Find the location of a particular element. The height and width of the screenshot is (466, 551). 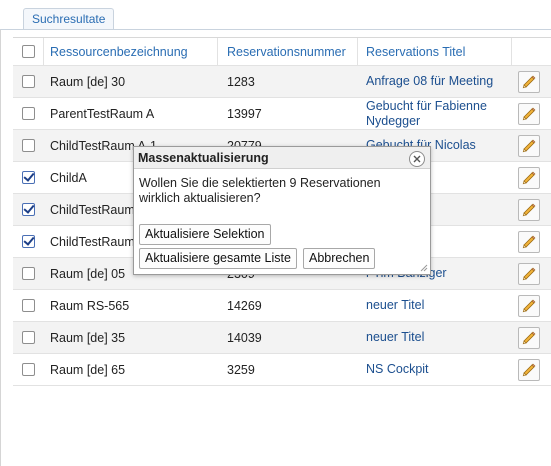

table-row: Raum [de] 35 14039 neuer Titel is located at coordinates (282, 338).